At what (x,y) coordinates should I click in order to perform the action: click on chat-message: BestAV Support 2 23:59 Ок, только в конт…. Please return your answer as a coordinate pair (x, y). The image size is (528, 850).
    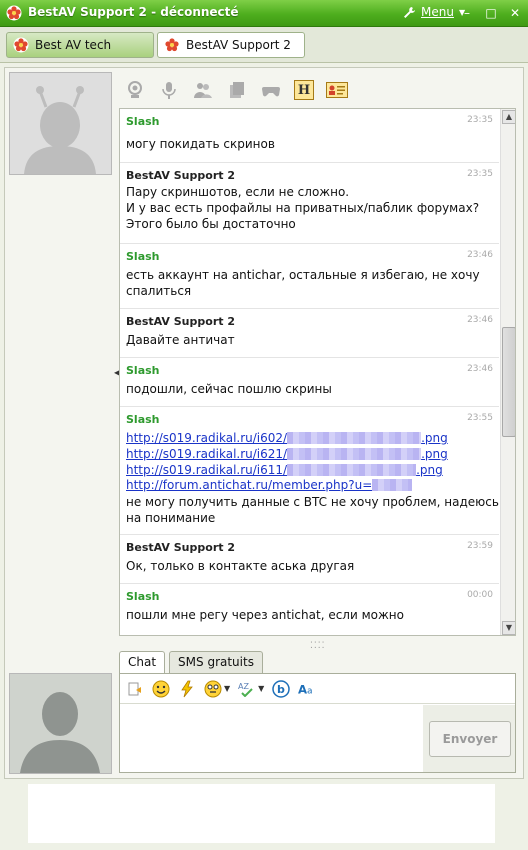
    Looking at the image, I should click on (309, 559).